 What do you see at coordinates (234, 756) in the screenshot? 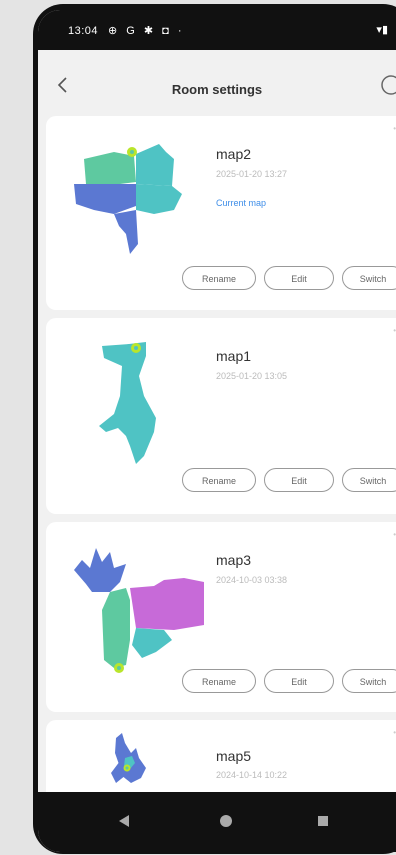
I see `map-name: map5` at bounding box center [234, 756].